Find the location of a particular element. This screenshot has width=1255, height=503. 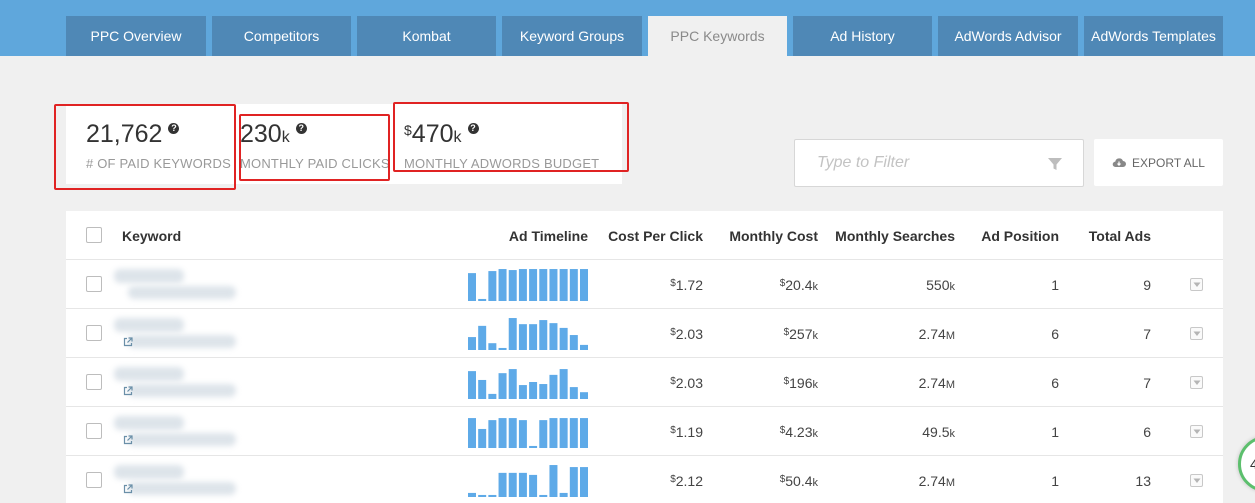

stat-paid-clicks-value: 230k? is located at coordinates (273, 134).